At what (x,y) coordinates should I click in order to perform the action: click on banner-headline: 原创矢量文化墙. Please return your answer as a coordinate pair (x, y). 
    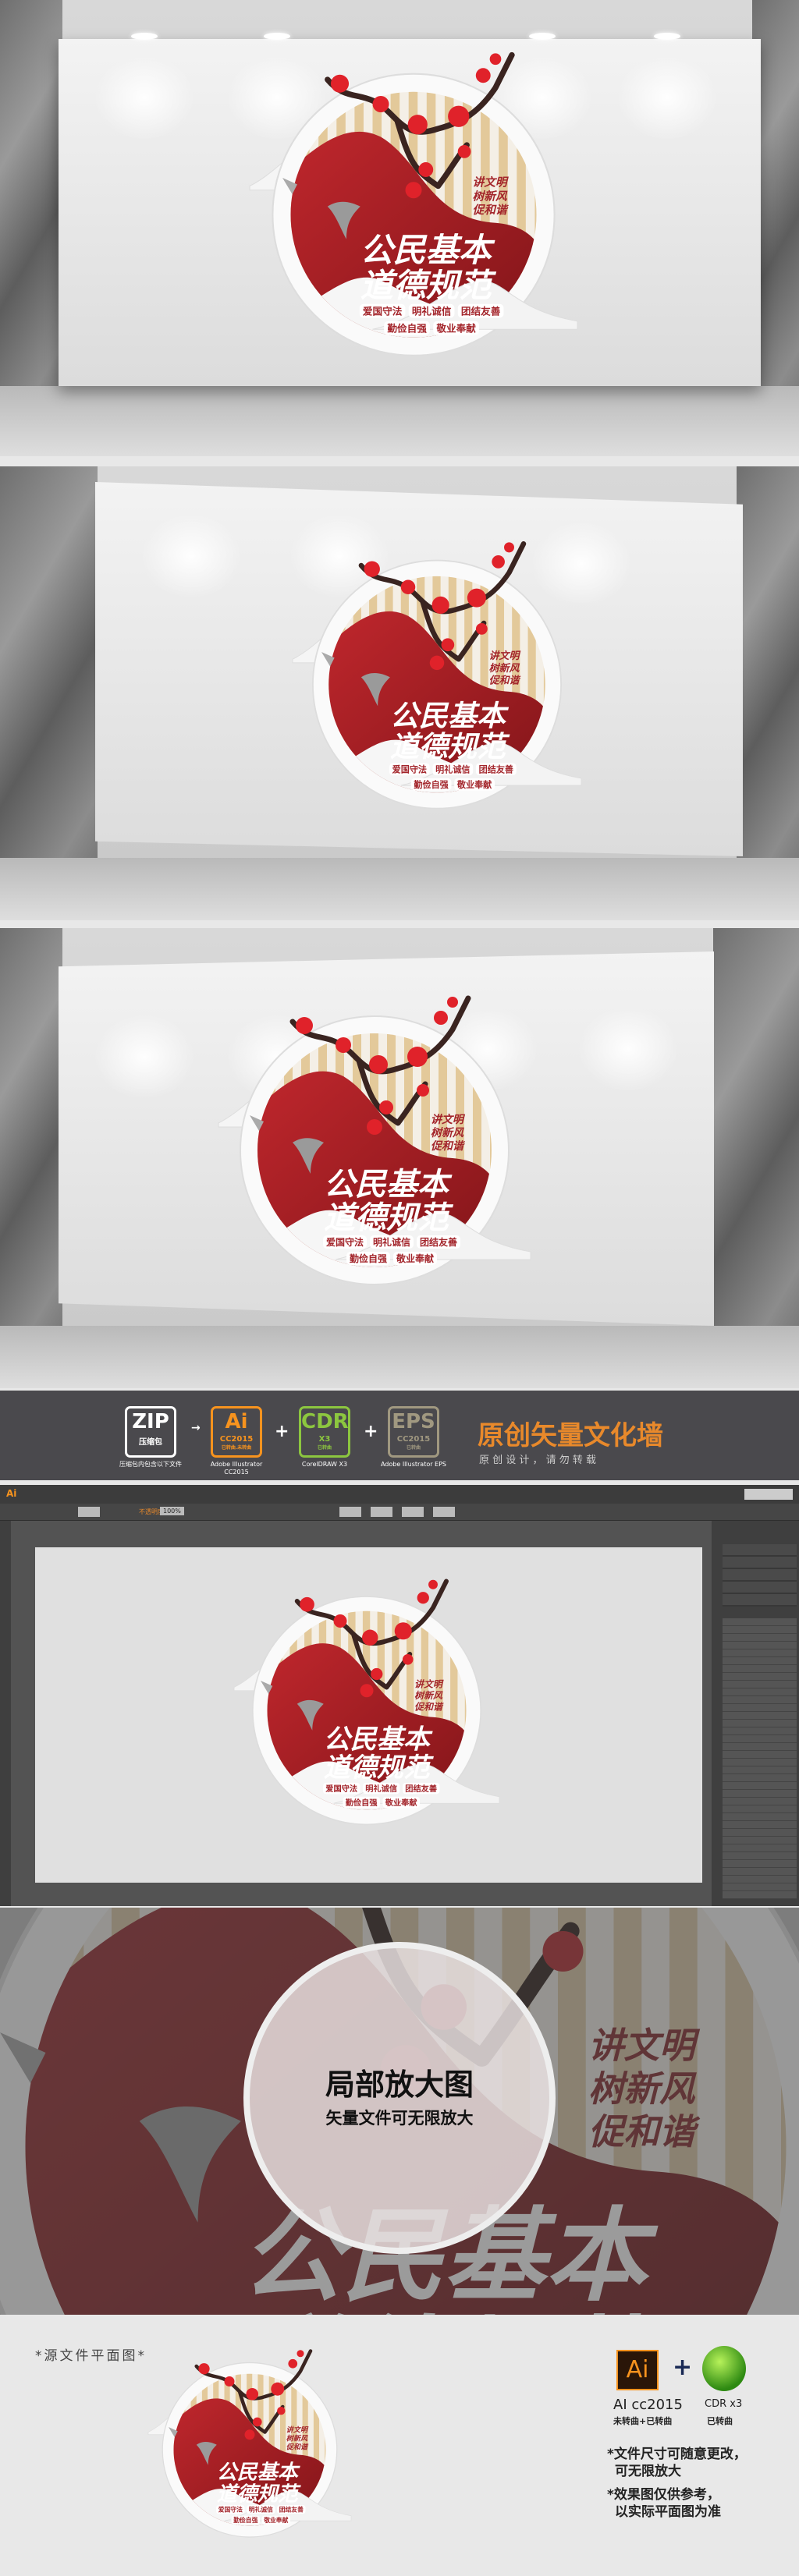
    Looking at the image, I should click on (570, 1436).